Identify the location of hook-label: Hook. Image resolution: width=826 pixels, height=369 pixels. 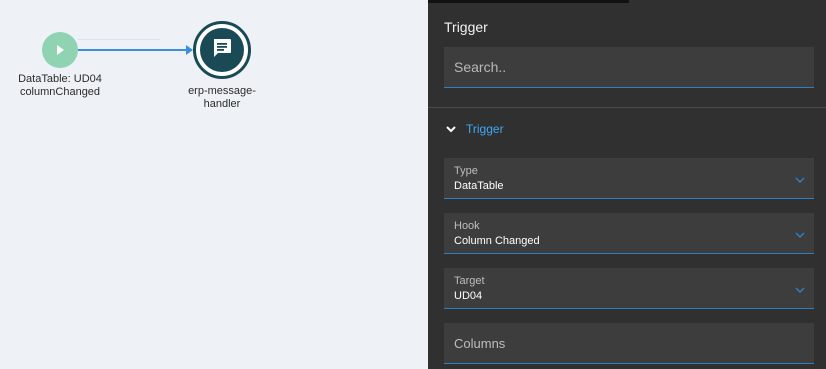
(467, 226).